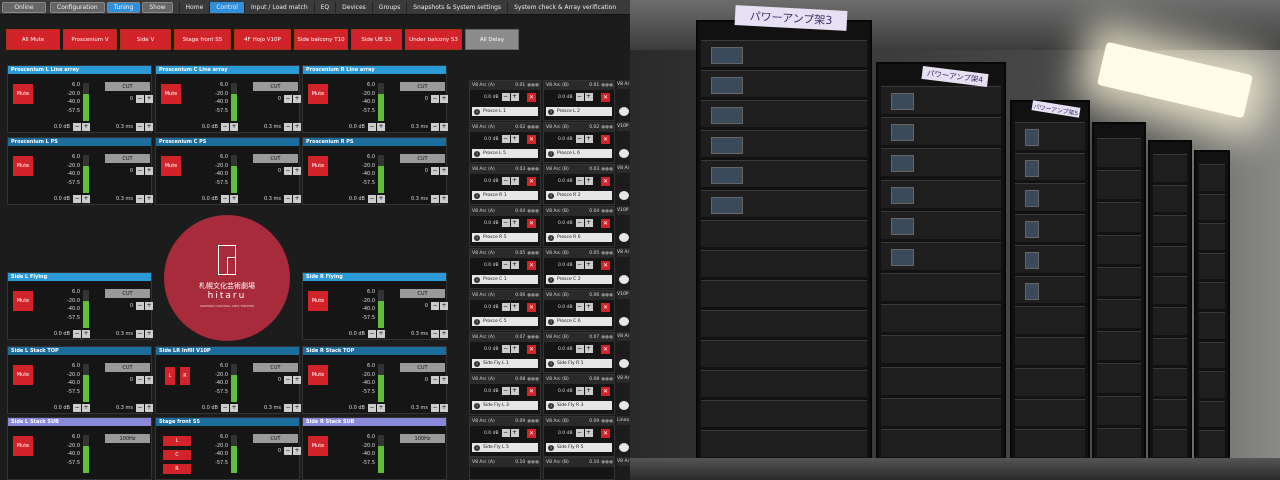 The width and height of the screenshot is (1280, 480). I want to click on preset-button: i Prosce R 1, so click(505, 195).